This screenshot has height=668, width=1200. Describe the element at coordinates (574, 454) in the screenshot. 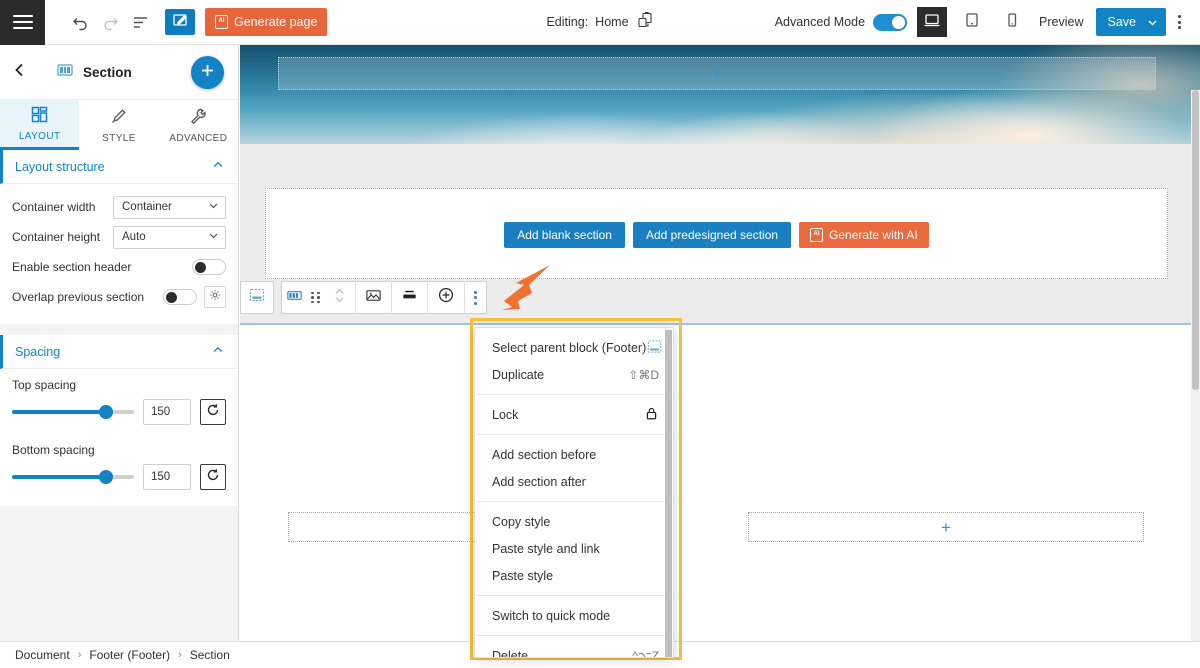

I see `menu-item-add-section-before: Add section before` at that location.